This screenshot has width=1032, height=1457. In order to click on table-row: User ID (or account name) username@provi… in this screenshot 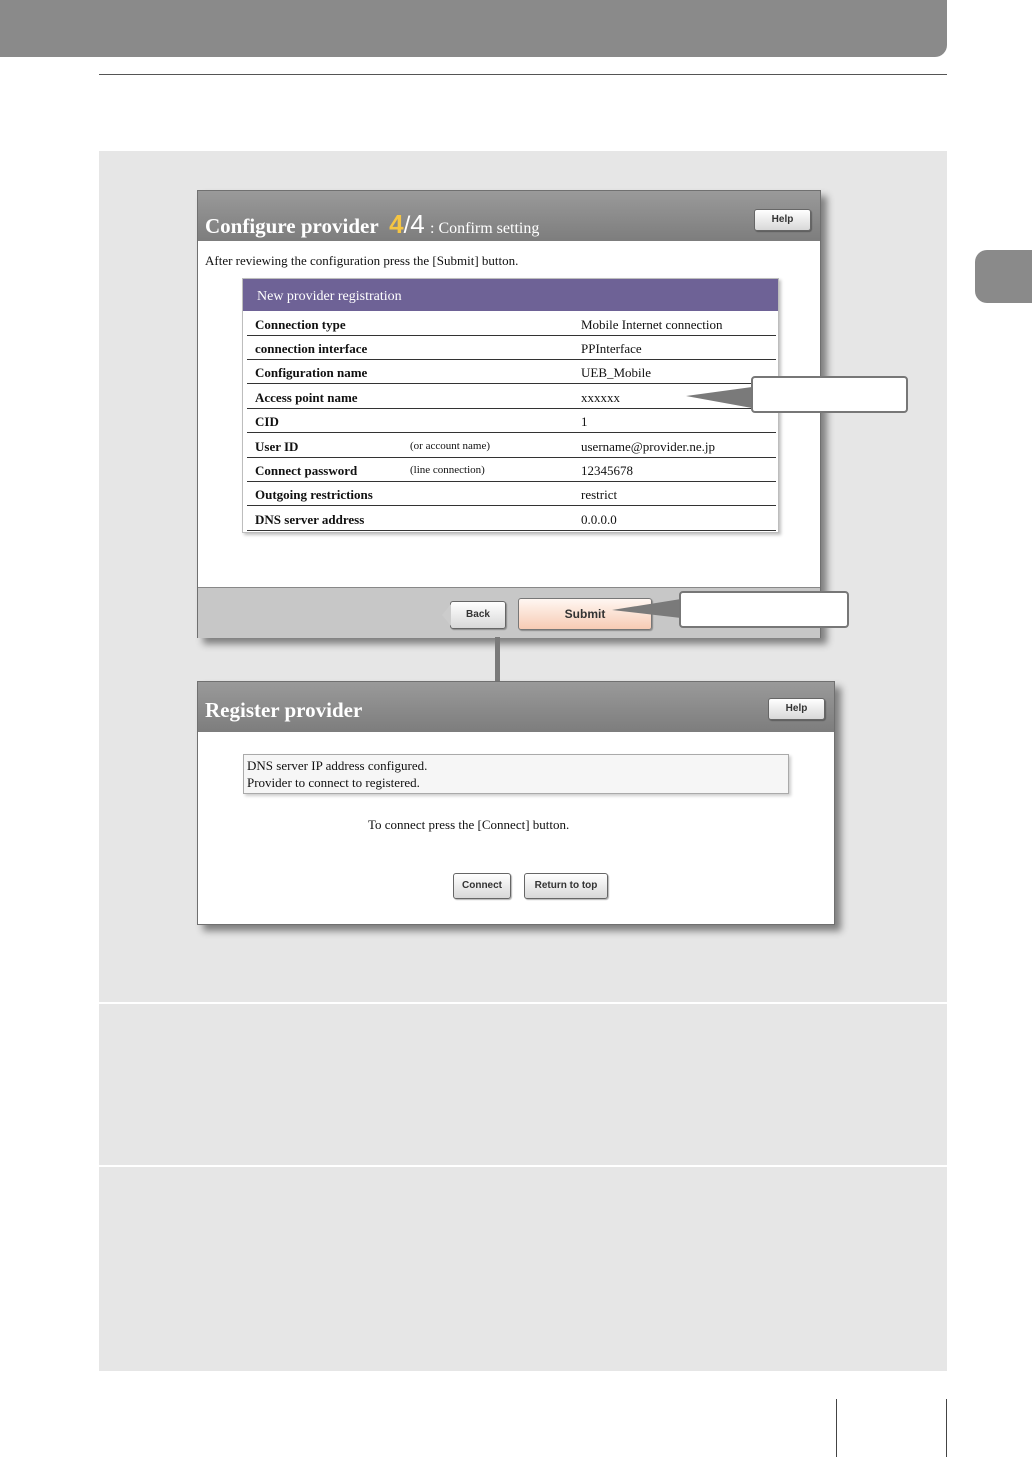, I will do `click(511, 446)`.